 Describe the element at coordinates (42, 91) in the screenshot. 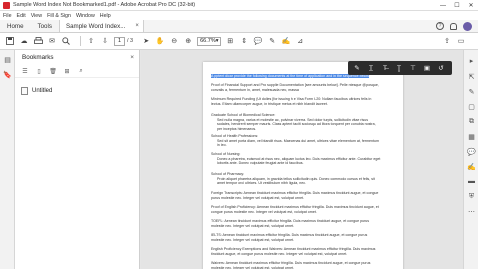

I see `bookmark-label: Untitled` at that location.